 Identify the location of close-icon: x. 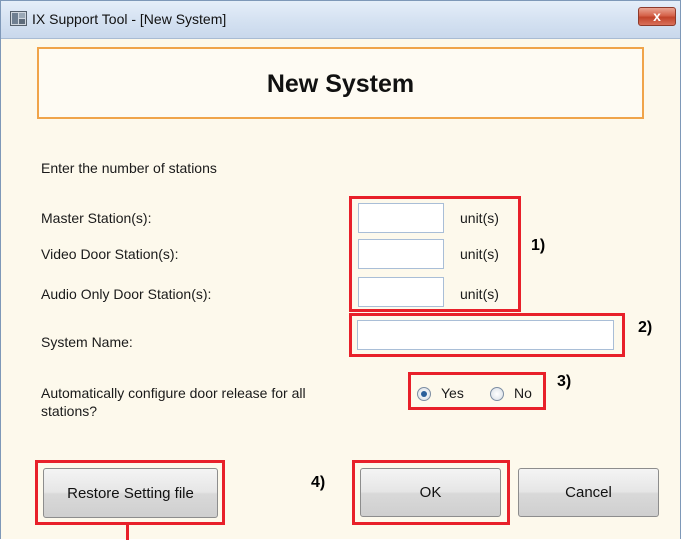
(657, 16).